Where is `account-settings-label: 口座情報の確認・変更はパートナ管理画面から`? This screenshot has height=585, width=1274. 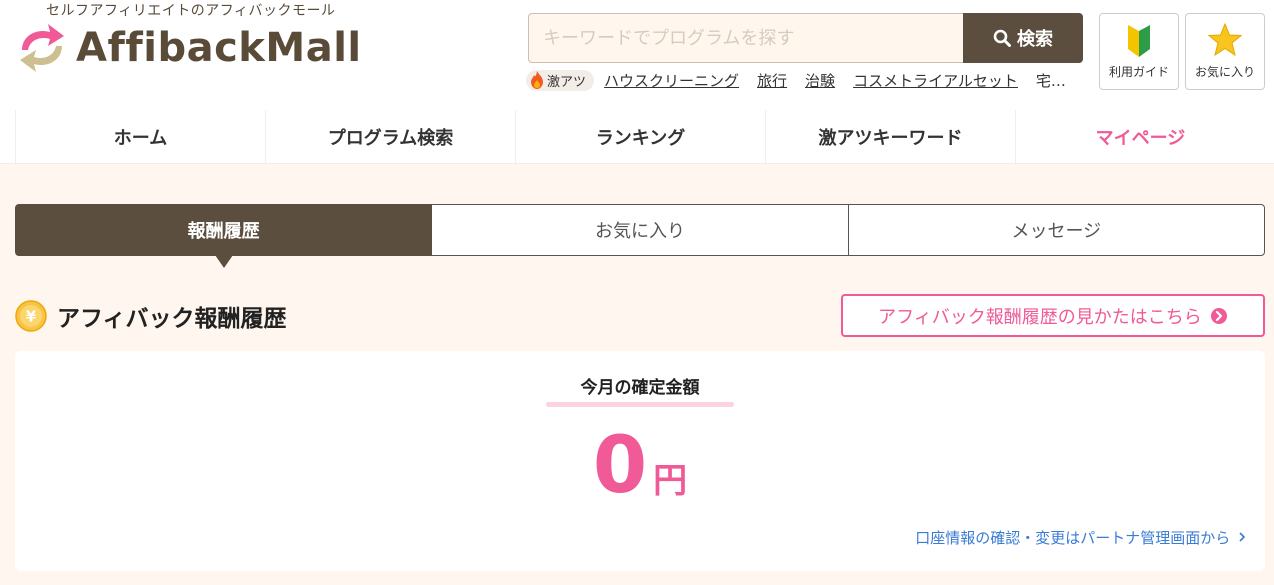
account-settings-label: 口座情報の確認・変更はパートナ管理画面から is located at coordinates (1073, 538).